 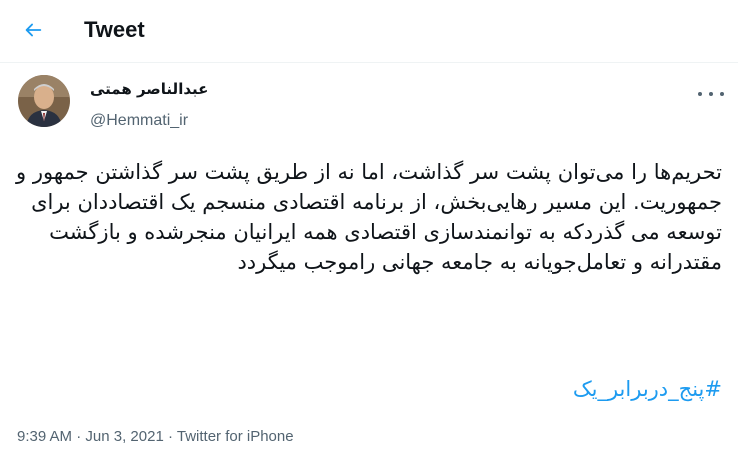 I want to click on back-arrow-icon, so click(x=33, y=30).